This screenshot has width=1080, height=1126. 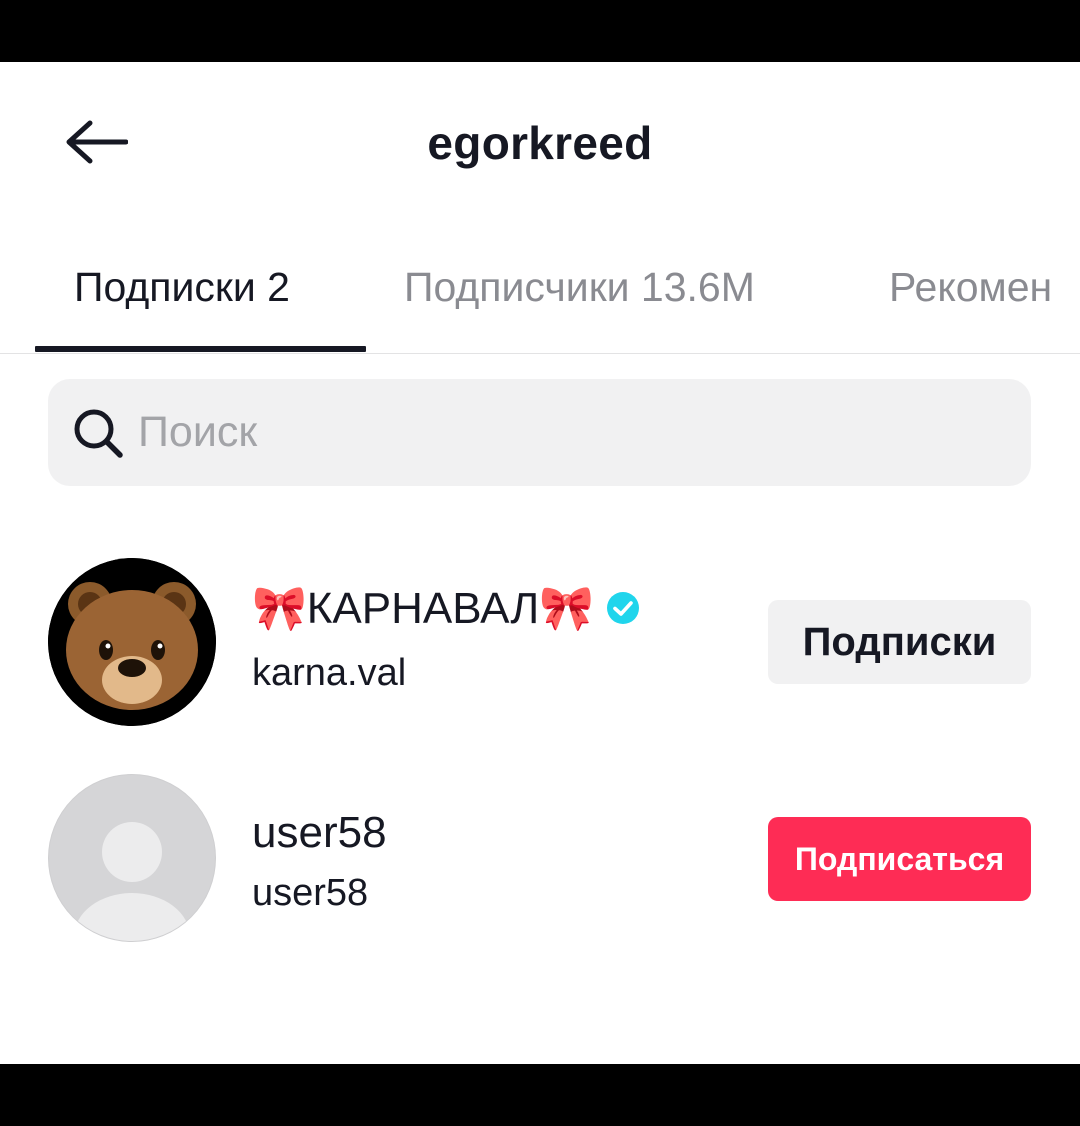 I want to click on verified-badge-icon, so click(x=623, y=608).